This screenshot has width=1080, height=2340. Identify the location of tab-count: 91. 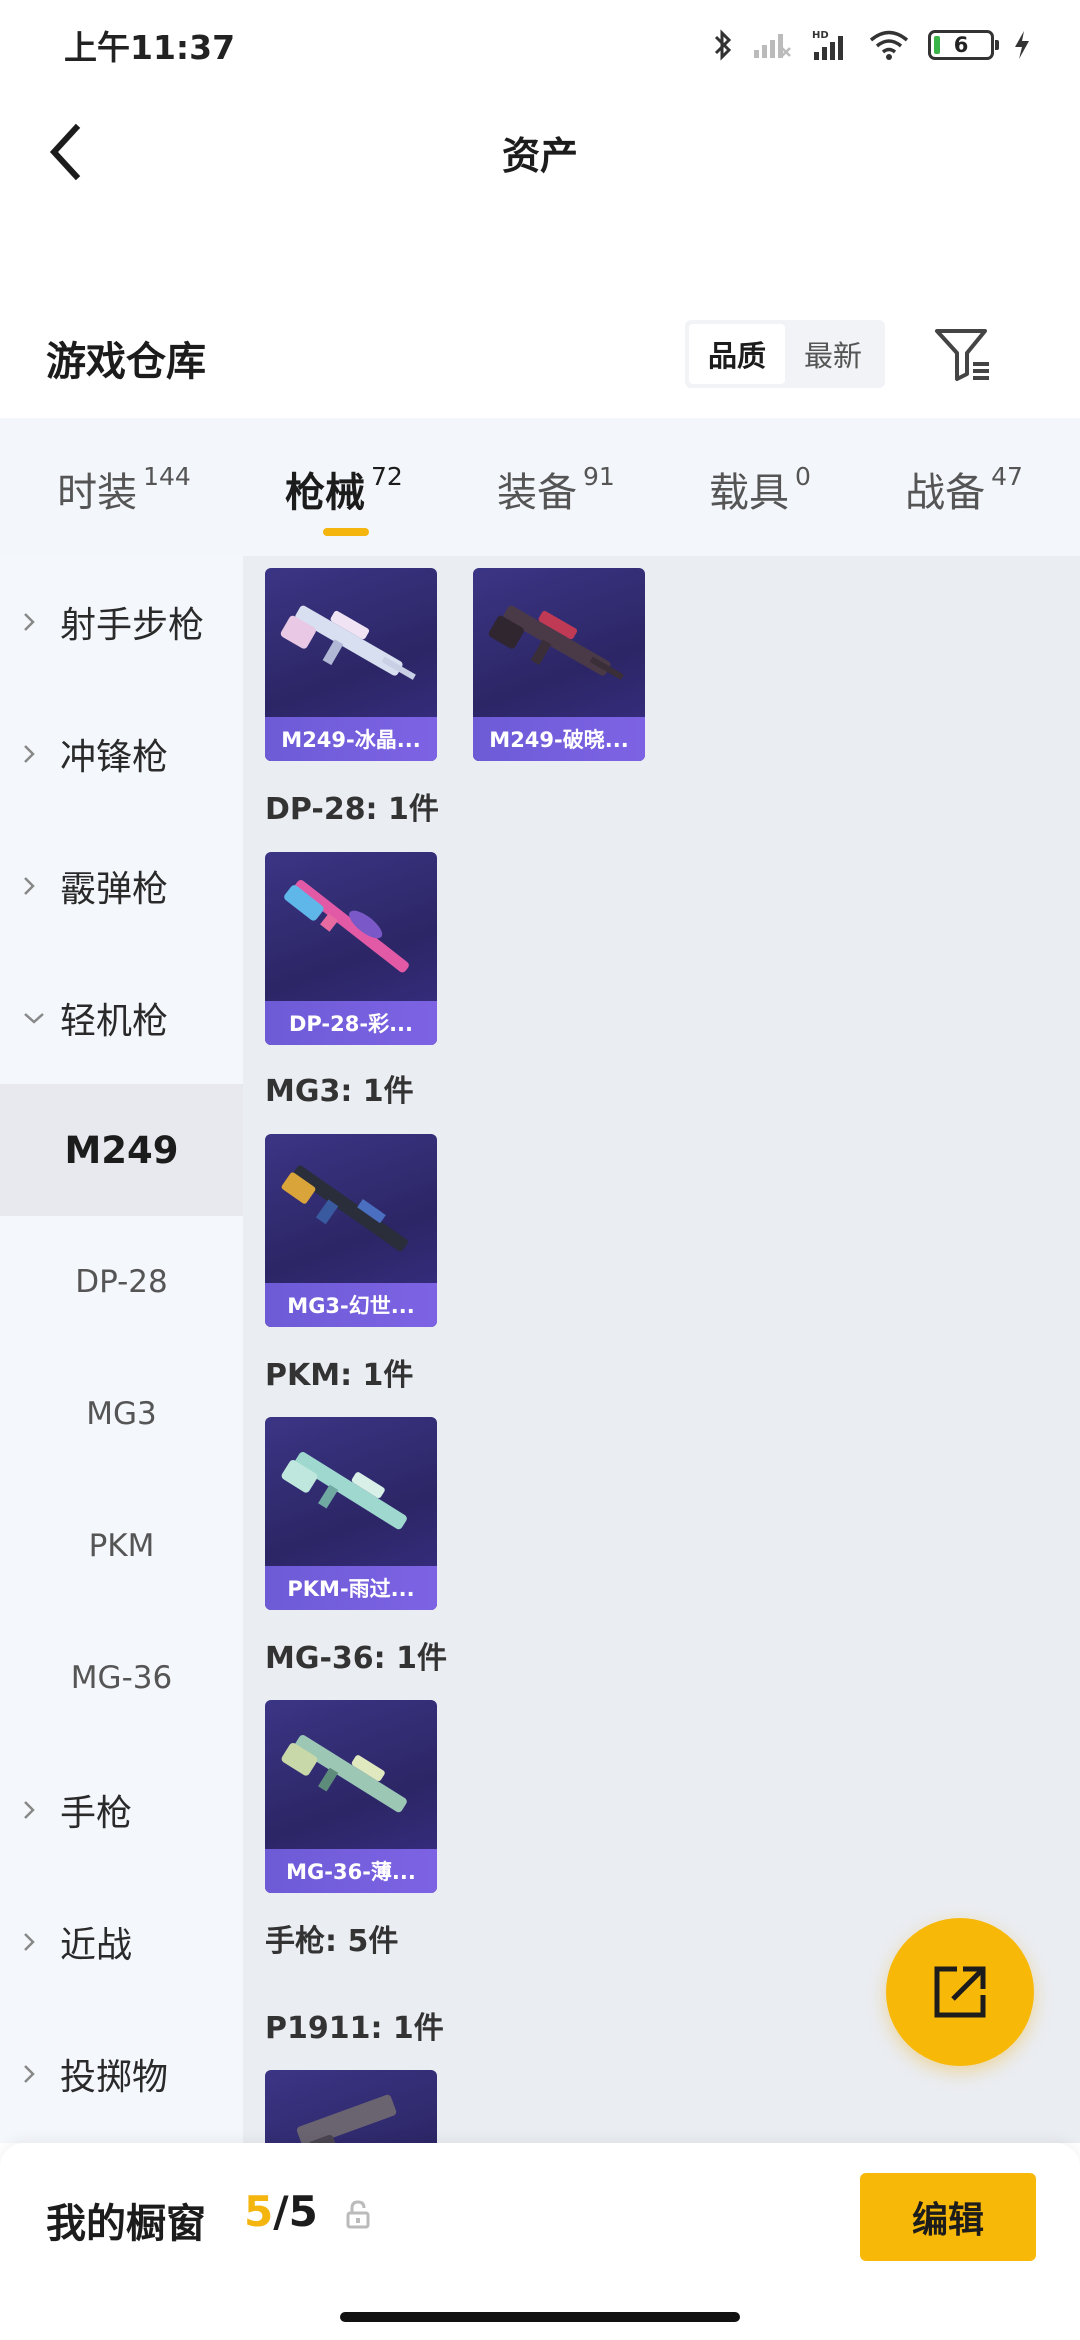
(599, 476).